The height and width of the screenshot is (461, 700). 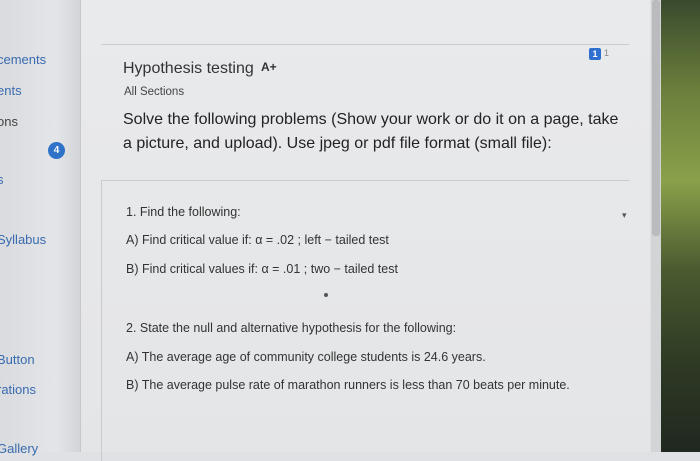 What do you see at coordinates (680, 226) in the screenshot?
I see `background-photo-edge` at bounding box center [680, 226].